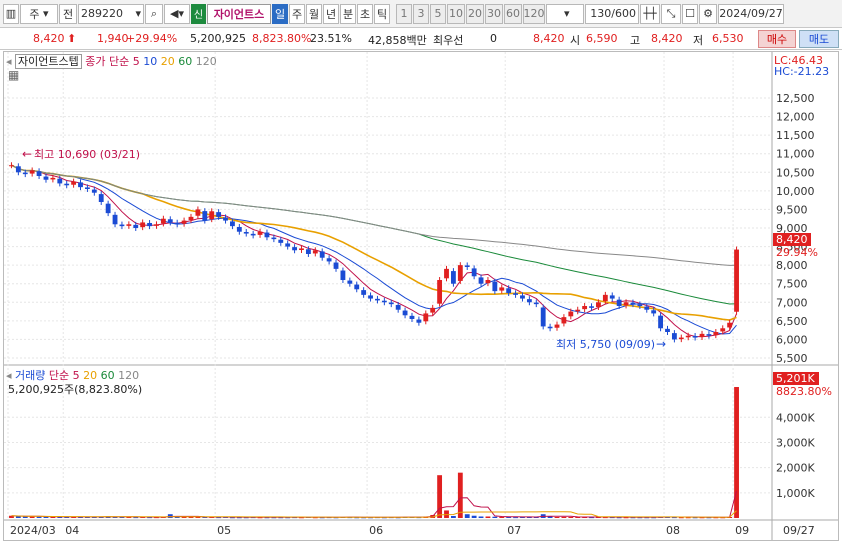 The image size is (842, 541). I want to click on volume-tick-label: 1,000K, so click(795, 493).